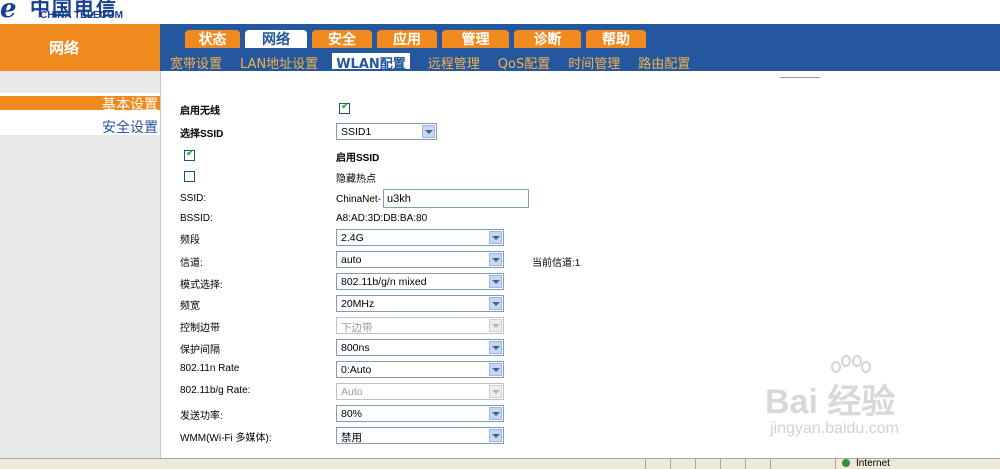 This screenshot has width=1000, height=469. I want to click on subtab-routing: 路由配置, so click(664, 62).